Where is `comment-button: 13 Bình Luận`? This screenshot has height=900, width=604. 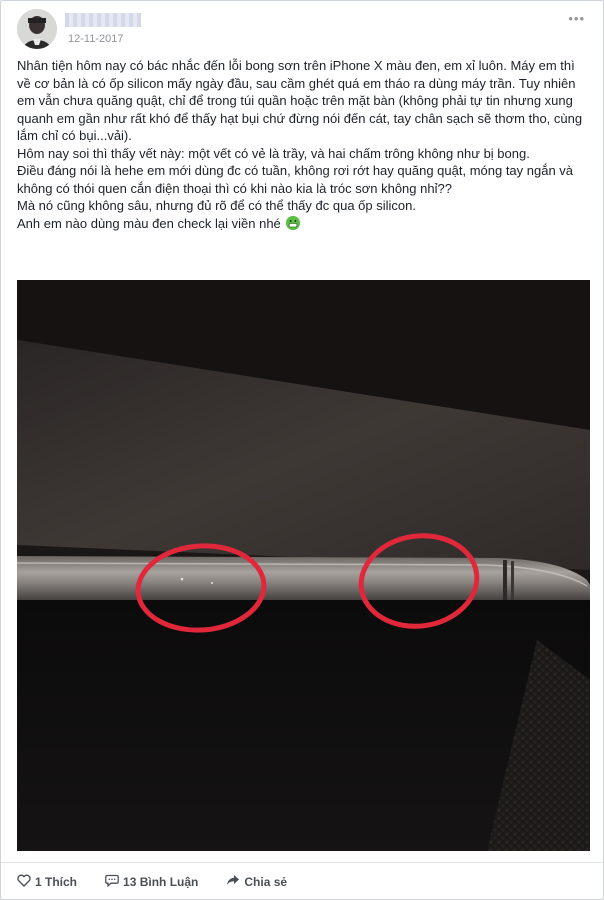
comment-button: 13 Bình Luận is located at coordinates (151, 882).